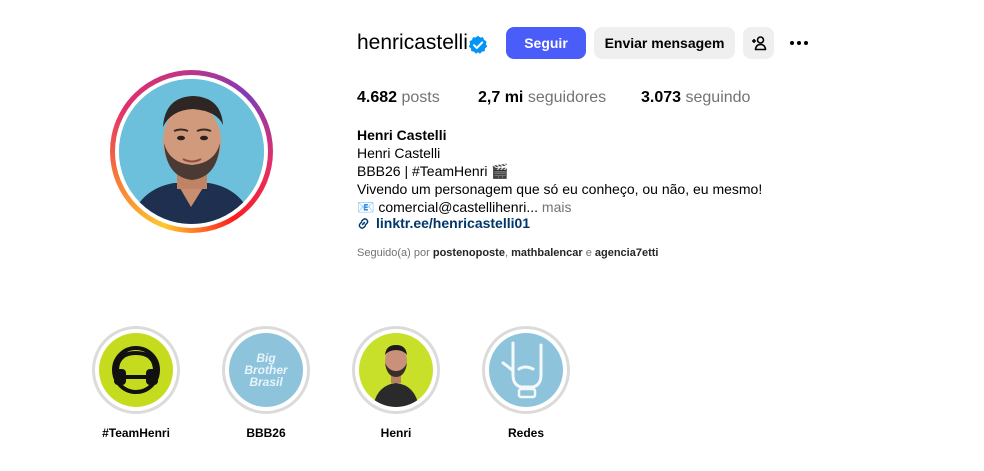 The height and width of the screenshot is (471, 984). I want to click on following-link: 3.073 seguindo, so click(695, 98).